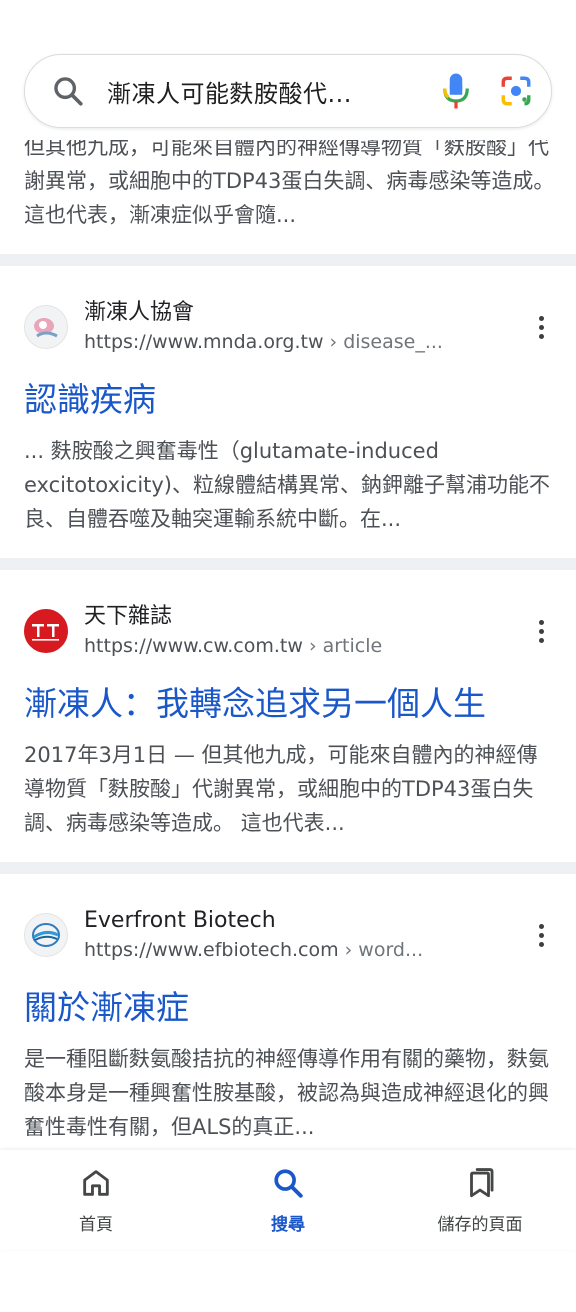 This screenshot has height=1312, width=576. Describe the element at coordinates (516, 91) in the screenshot. I see `google-lens-icon` at that location.